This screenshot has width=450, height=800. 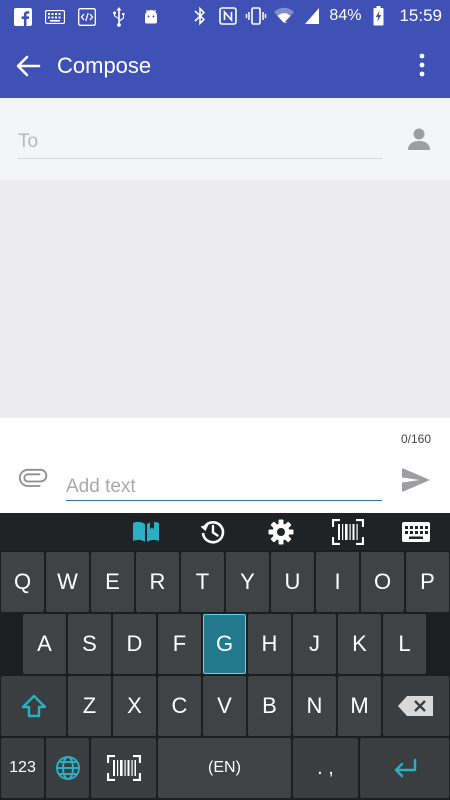 I want to click on dictionary-icon, so click(x=146, y=531).